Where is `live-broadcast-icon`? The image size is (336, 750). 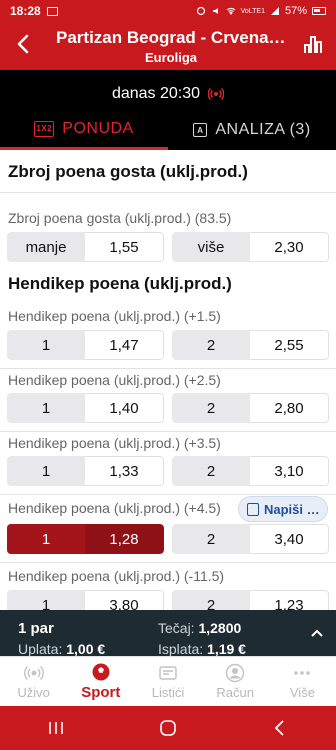
live-broadcast-icon is located at coordinates (216, 94).